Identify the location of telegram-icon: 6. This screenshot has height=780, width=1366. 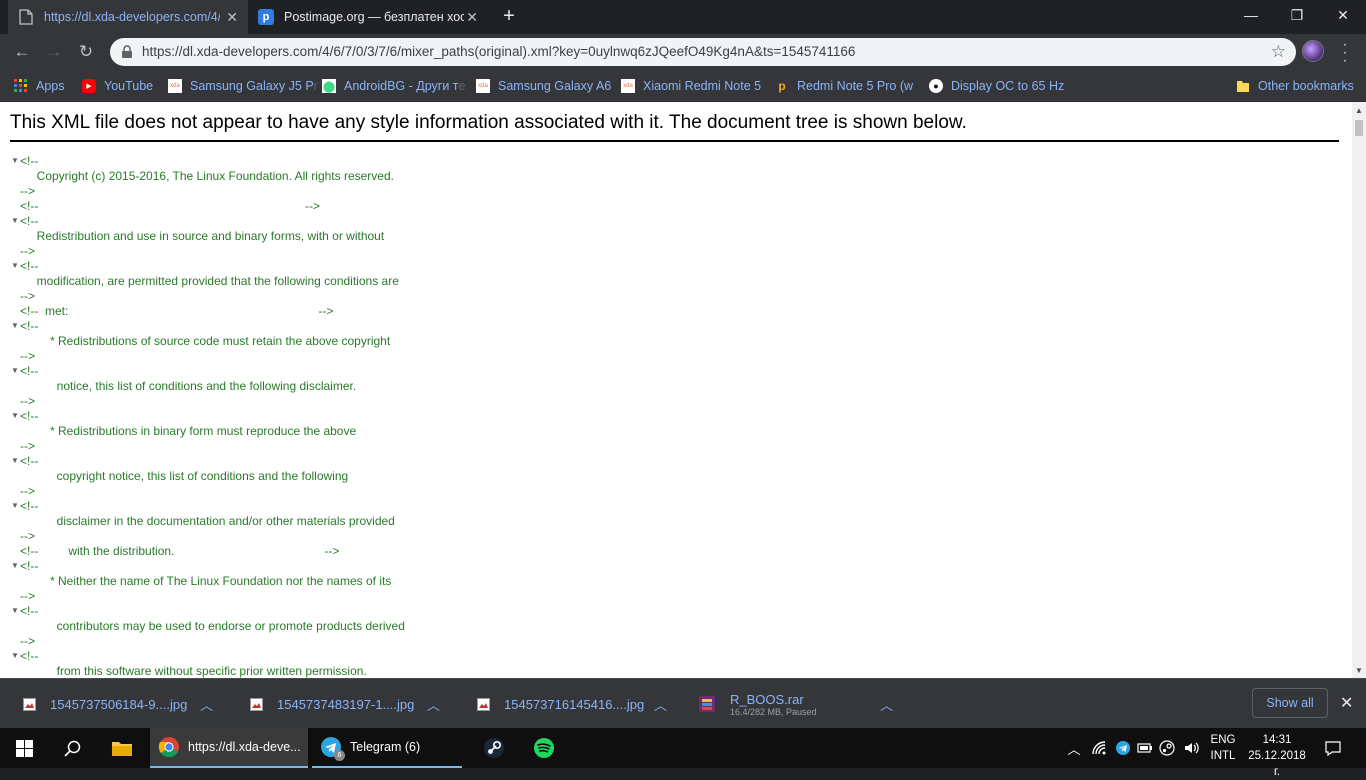
(332, 748).